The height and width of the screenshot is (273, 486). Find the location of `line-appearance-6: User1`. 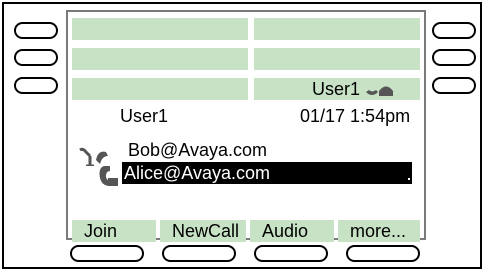

line-appearance-6: User1 is located at coordinates (337, 89).